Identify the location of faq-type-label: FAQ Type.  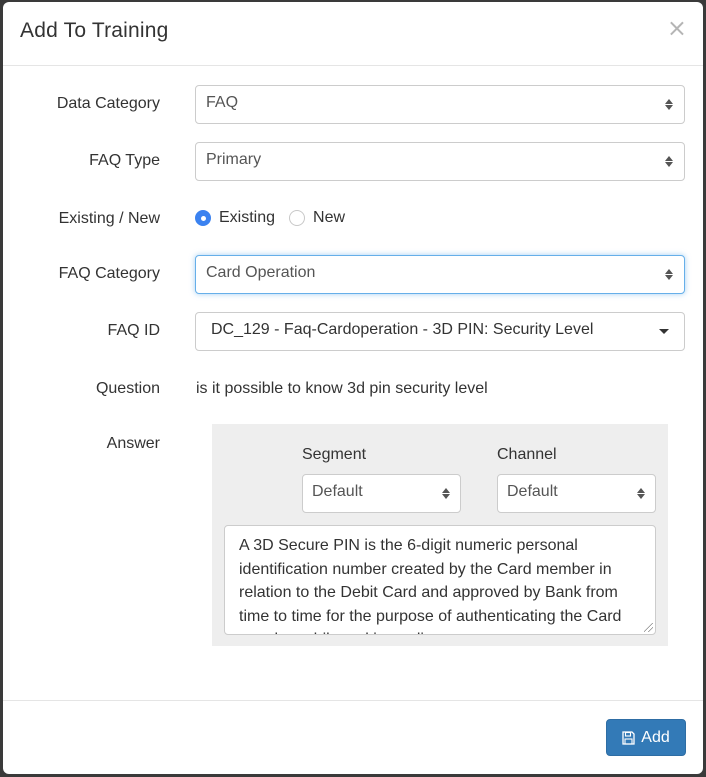
(124, 160).